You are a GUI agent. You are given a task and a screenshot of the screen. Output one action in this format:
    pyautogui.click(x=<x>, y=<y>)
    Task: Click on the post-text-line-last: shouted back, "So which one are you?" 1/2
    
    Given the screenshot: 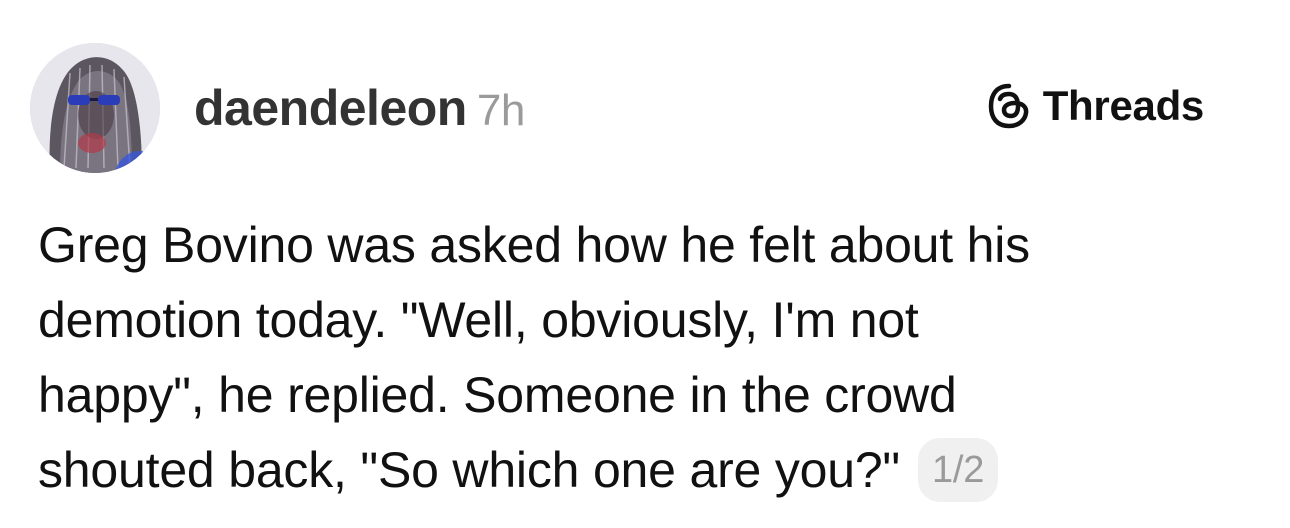 What is the action you would take?
    pyautogui.click(x=638, y=470)
    